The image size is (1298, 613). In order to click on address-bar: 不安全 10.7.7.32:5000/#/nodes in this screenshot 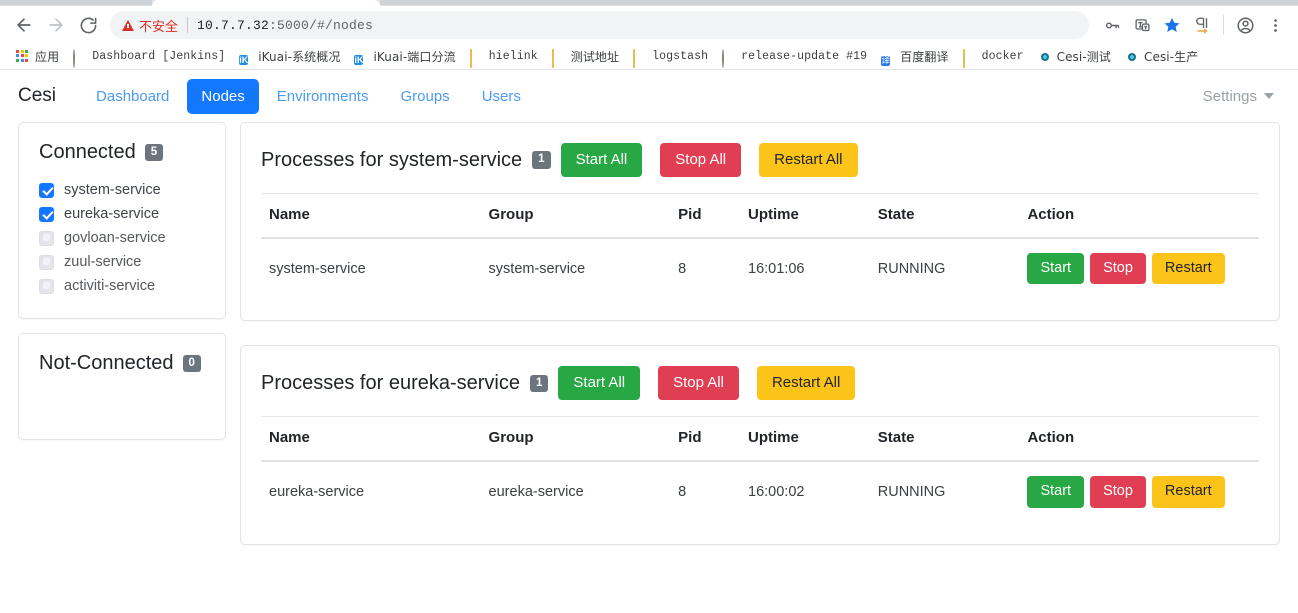, I will do `click(599, 25)`.